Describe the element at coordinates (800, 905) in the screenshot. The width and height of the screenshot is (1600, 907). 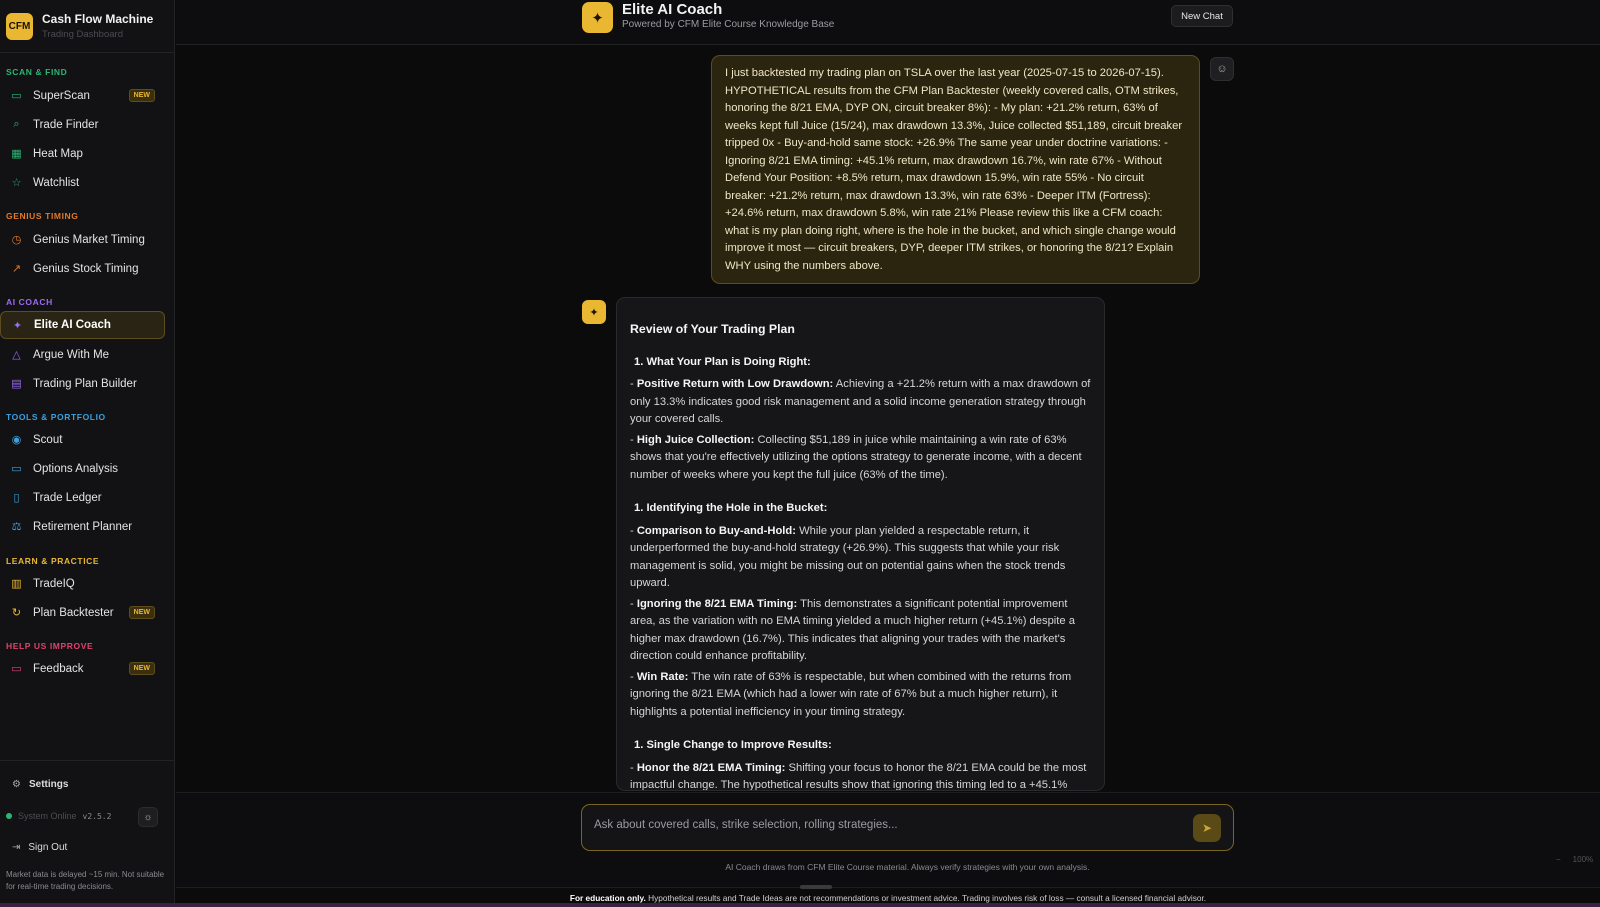
I see `bottom-accent-line` at that location.